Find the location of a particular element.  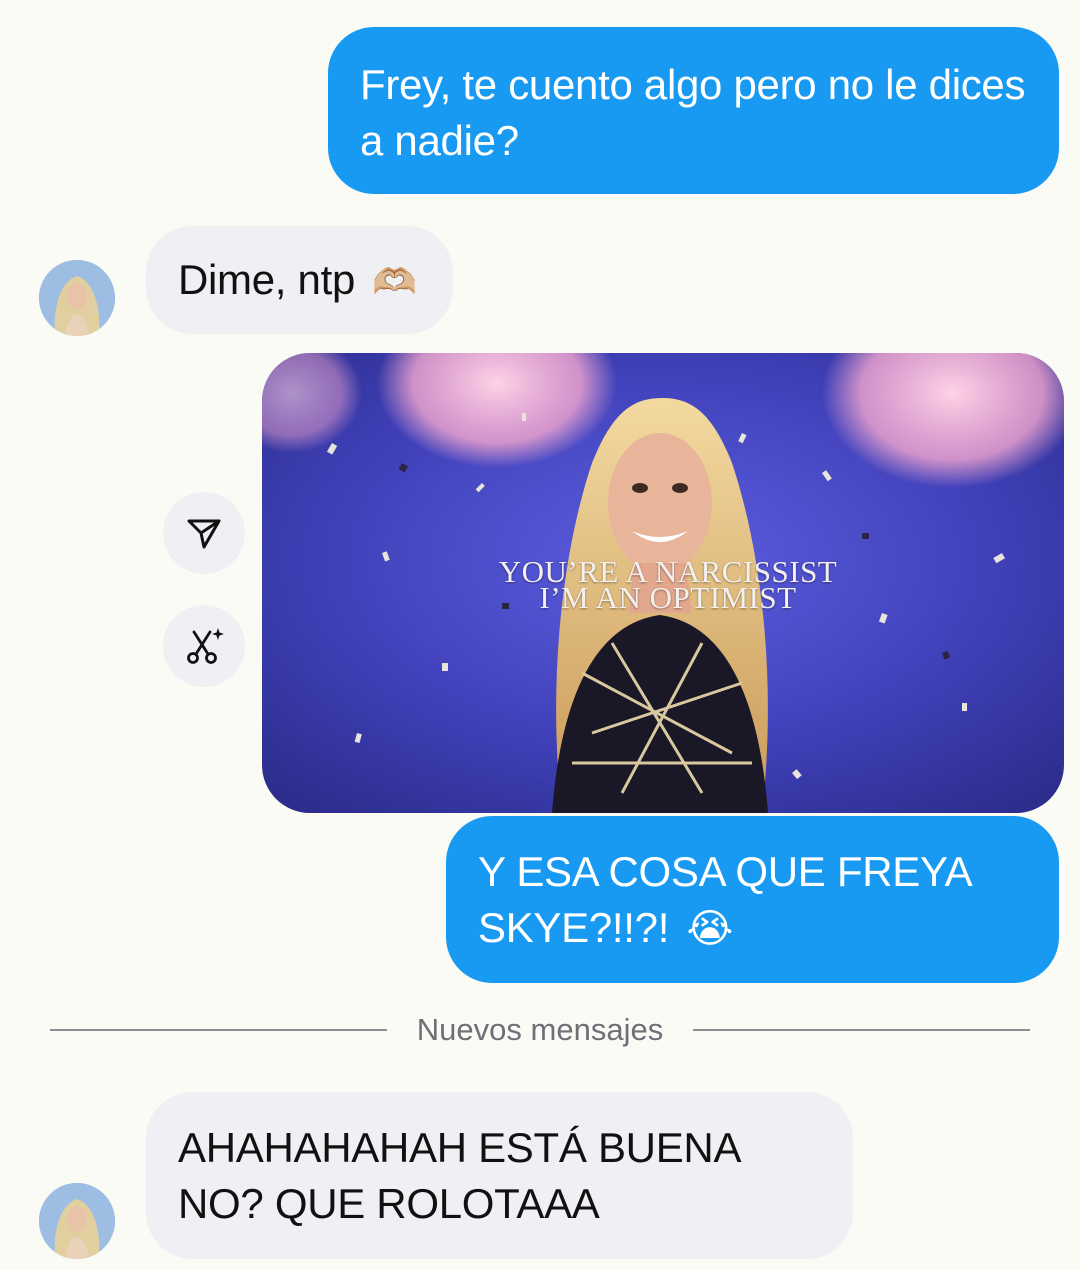

received-message-bubble: Dime, ntp 🫶🏼 is located at coordinates (299, 280).